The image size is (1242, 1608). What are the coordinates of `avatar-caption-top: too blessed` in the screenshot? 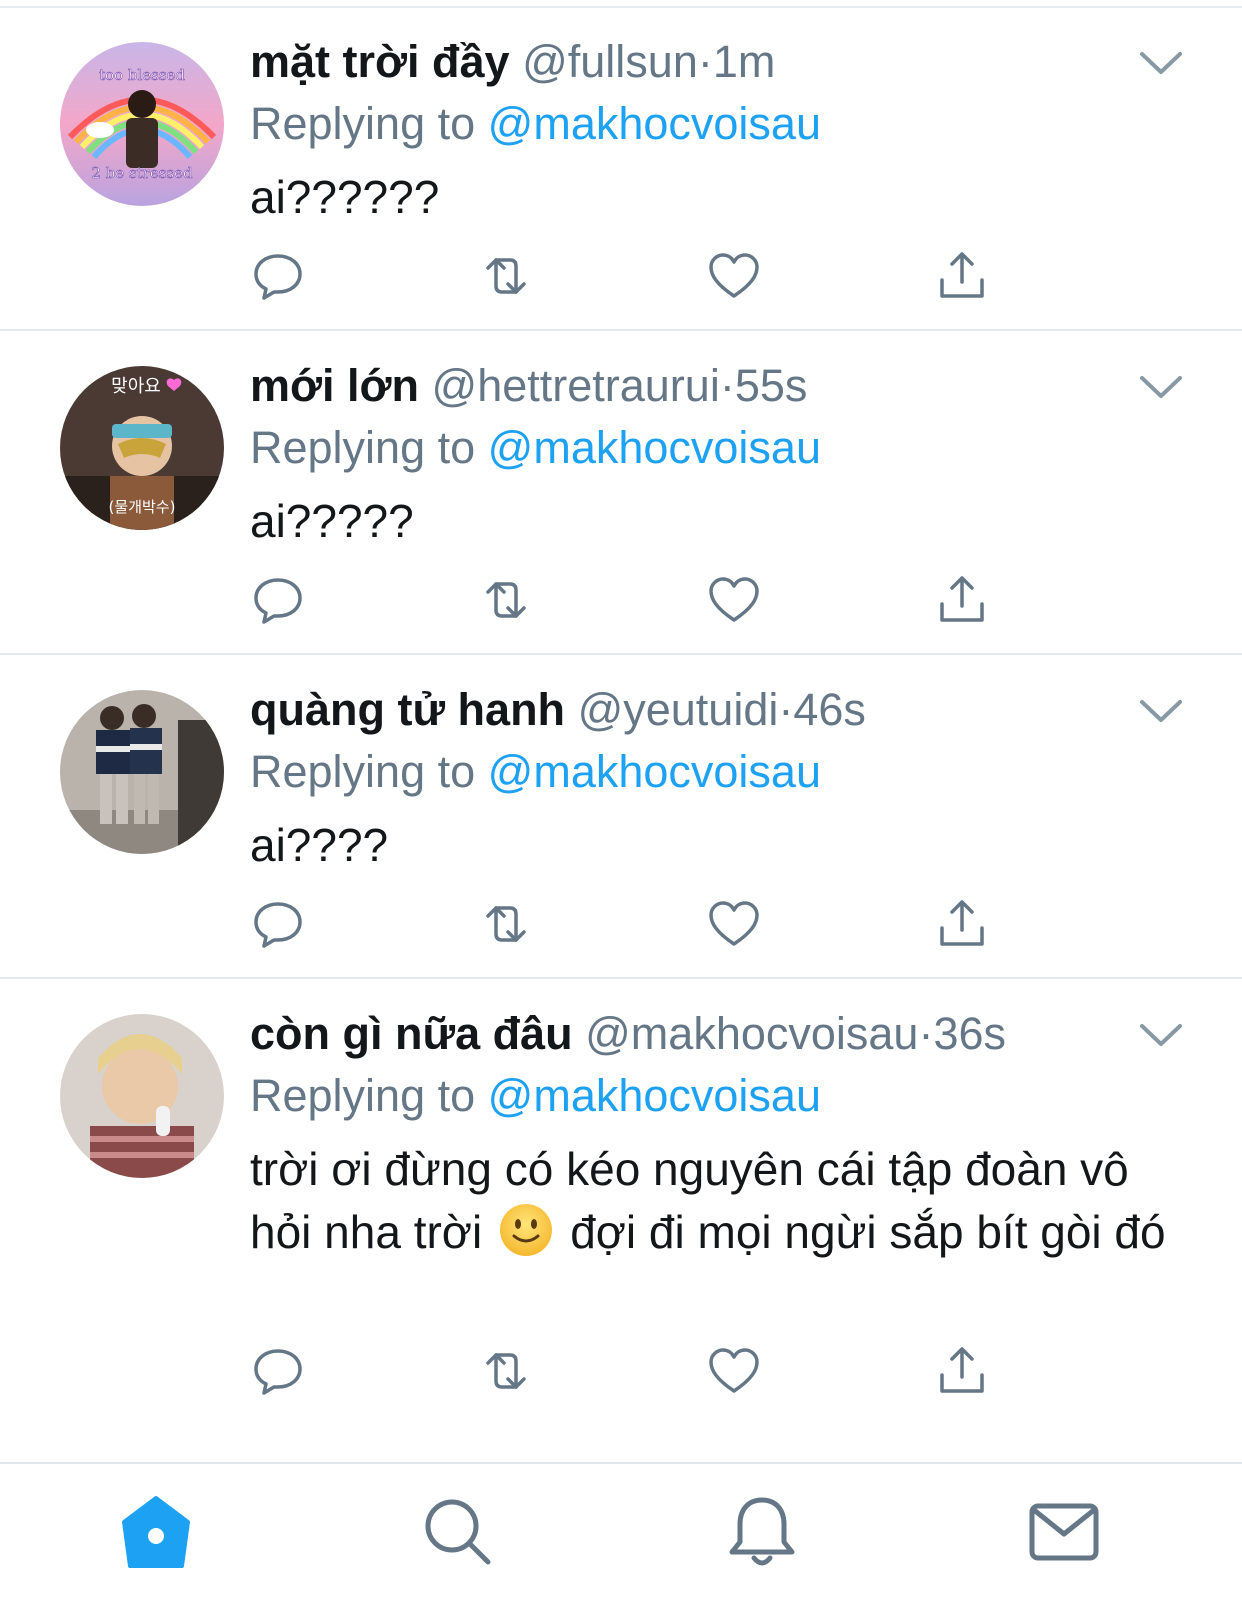 It's located at (142, 75).